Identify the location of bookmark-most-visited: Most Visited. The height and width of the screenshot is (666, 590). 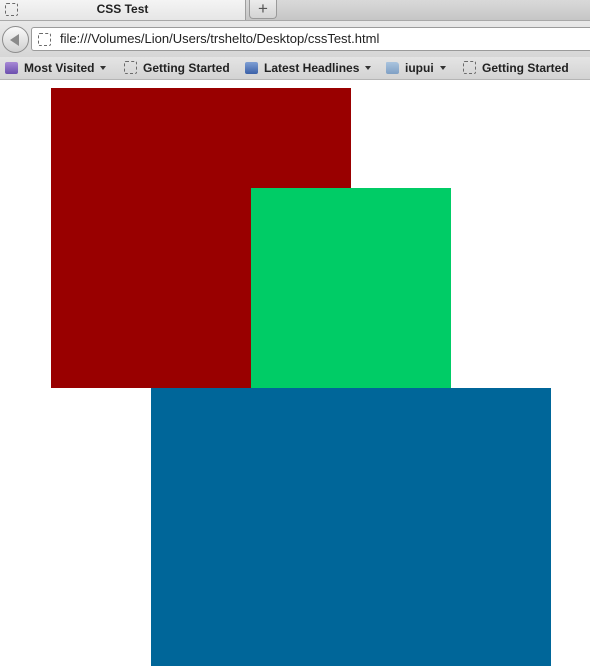
(56, 68).